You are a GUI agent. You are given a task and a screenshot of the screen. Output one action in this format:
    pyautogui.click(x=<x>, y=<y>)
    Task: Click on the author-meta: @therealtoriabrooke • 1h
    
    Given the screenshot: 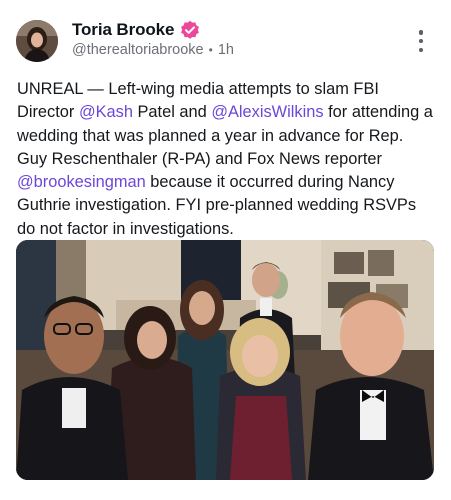 What is the action you would take?
    pyautogui.click(x=153, y=50)
    